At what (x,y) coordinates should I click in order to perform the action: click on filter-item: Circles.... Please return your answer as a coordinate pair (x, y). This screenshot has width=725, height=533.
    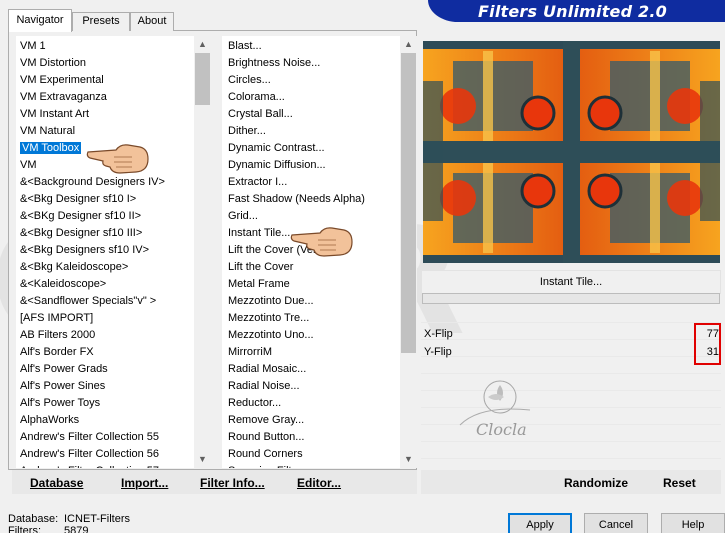
    Looking at the image, I should click on (310, 80).